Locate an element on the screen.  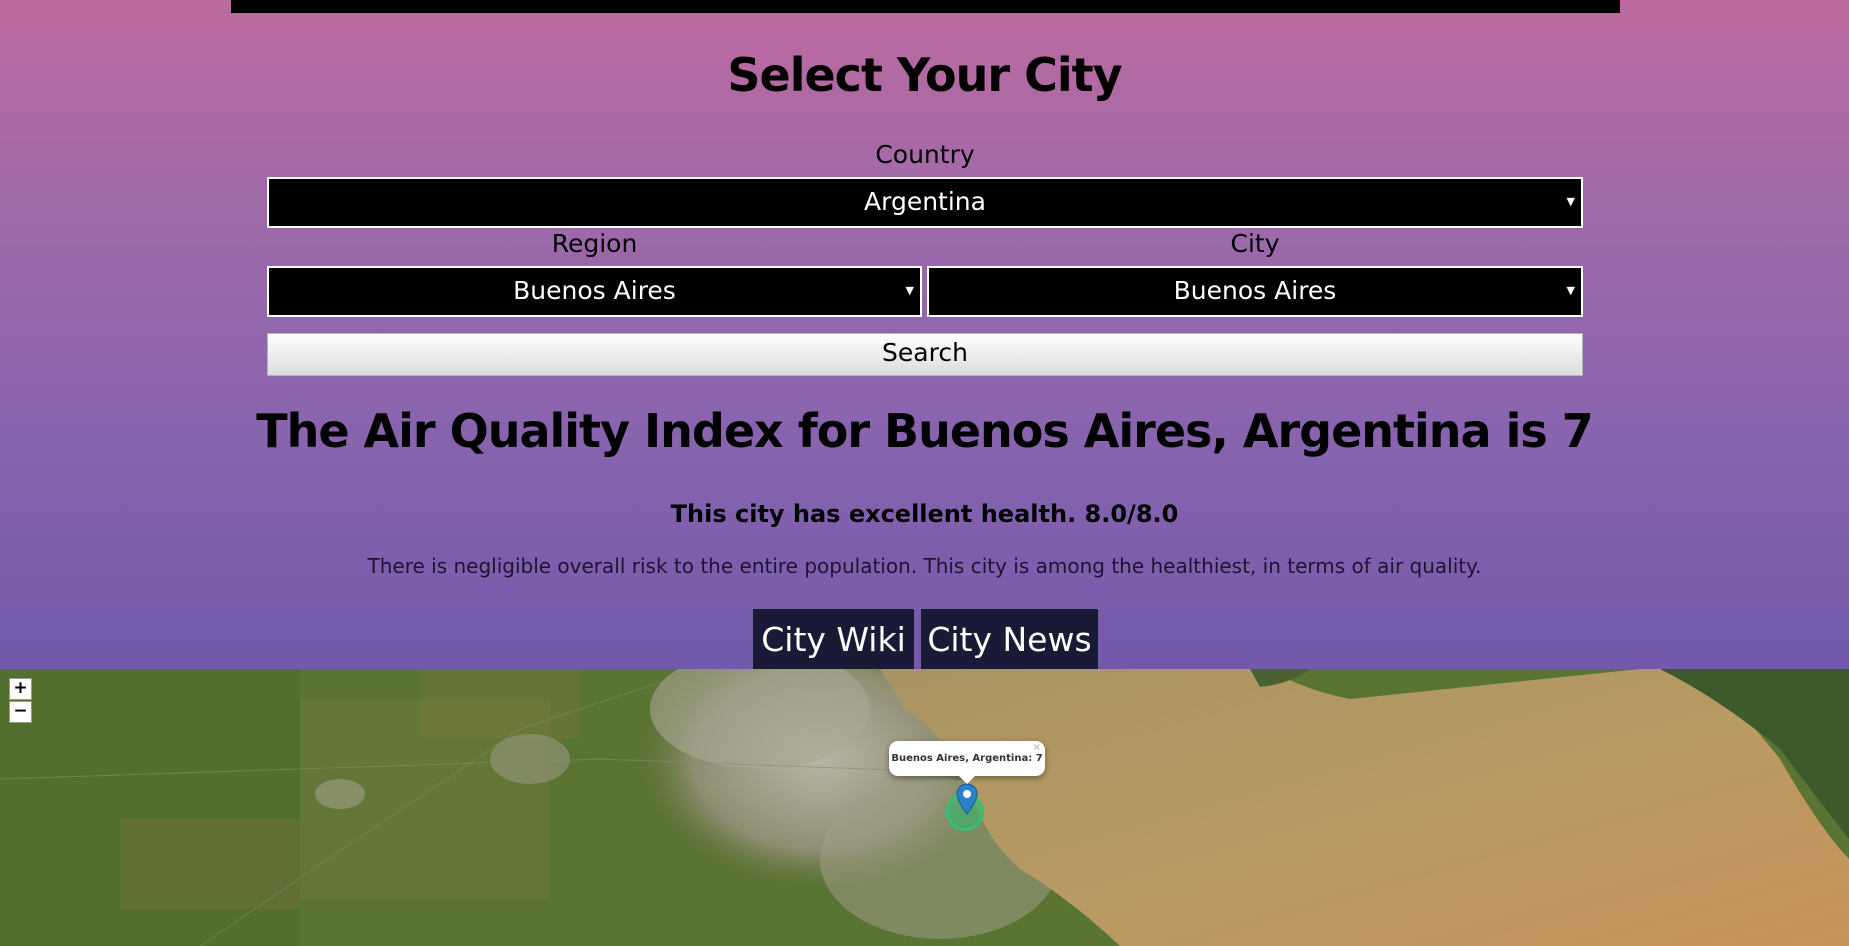
close-icon: × is located at coordinates (1037, 747).